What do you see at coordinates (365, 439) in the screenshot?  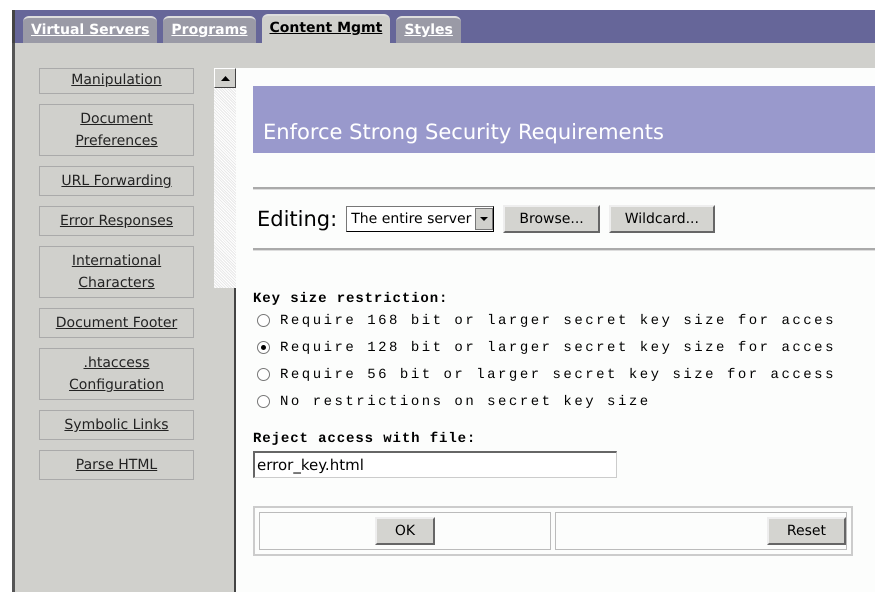 I see `reject-file-label: Reject access with file:` at bounding box center [365, 439].